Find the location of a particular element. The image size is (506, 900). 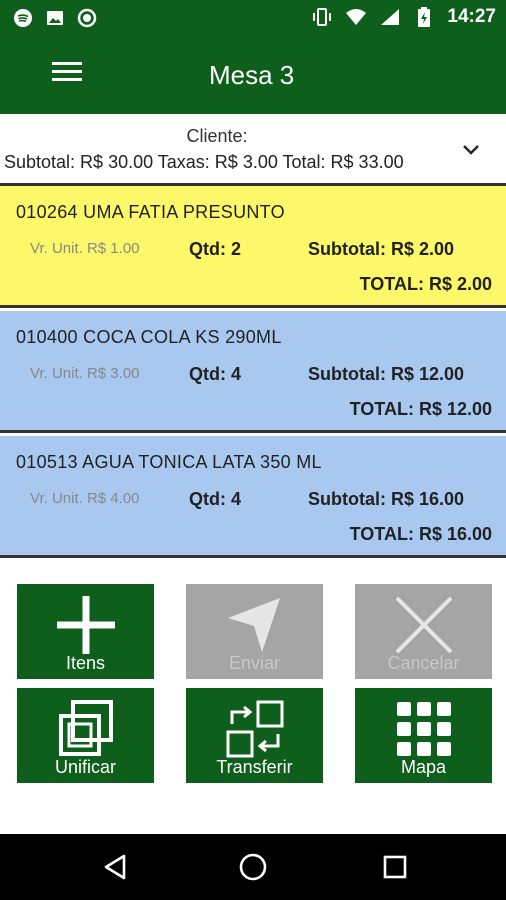

menu-button is located at coordinates (67, 74).